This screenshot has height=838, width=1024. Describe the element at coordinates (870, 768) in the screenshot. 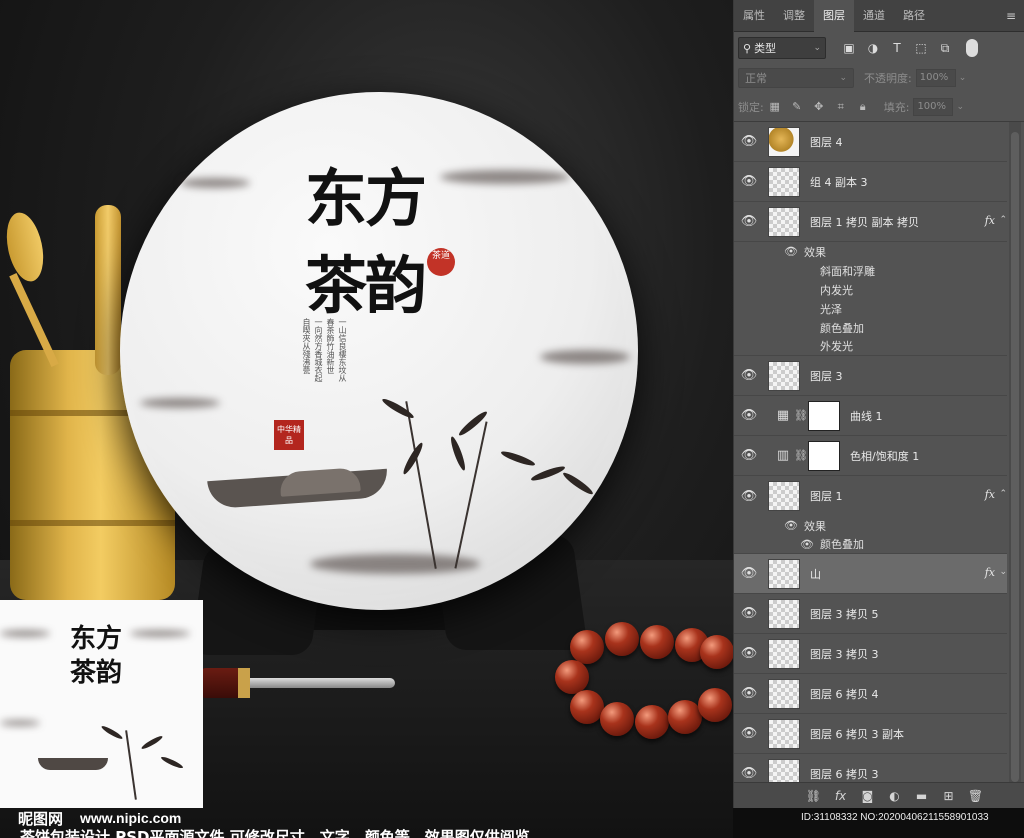

I see `layer-row: 👁︎ 图层 6 拷贝 3` at that location.